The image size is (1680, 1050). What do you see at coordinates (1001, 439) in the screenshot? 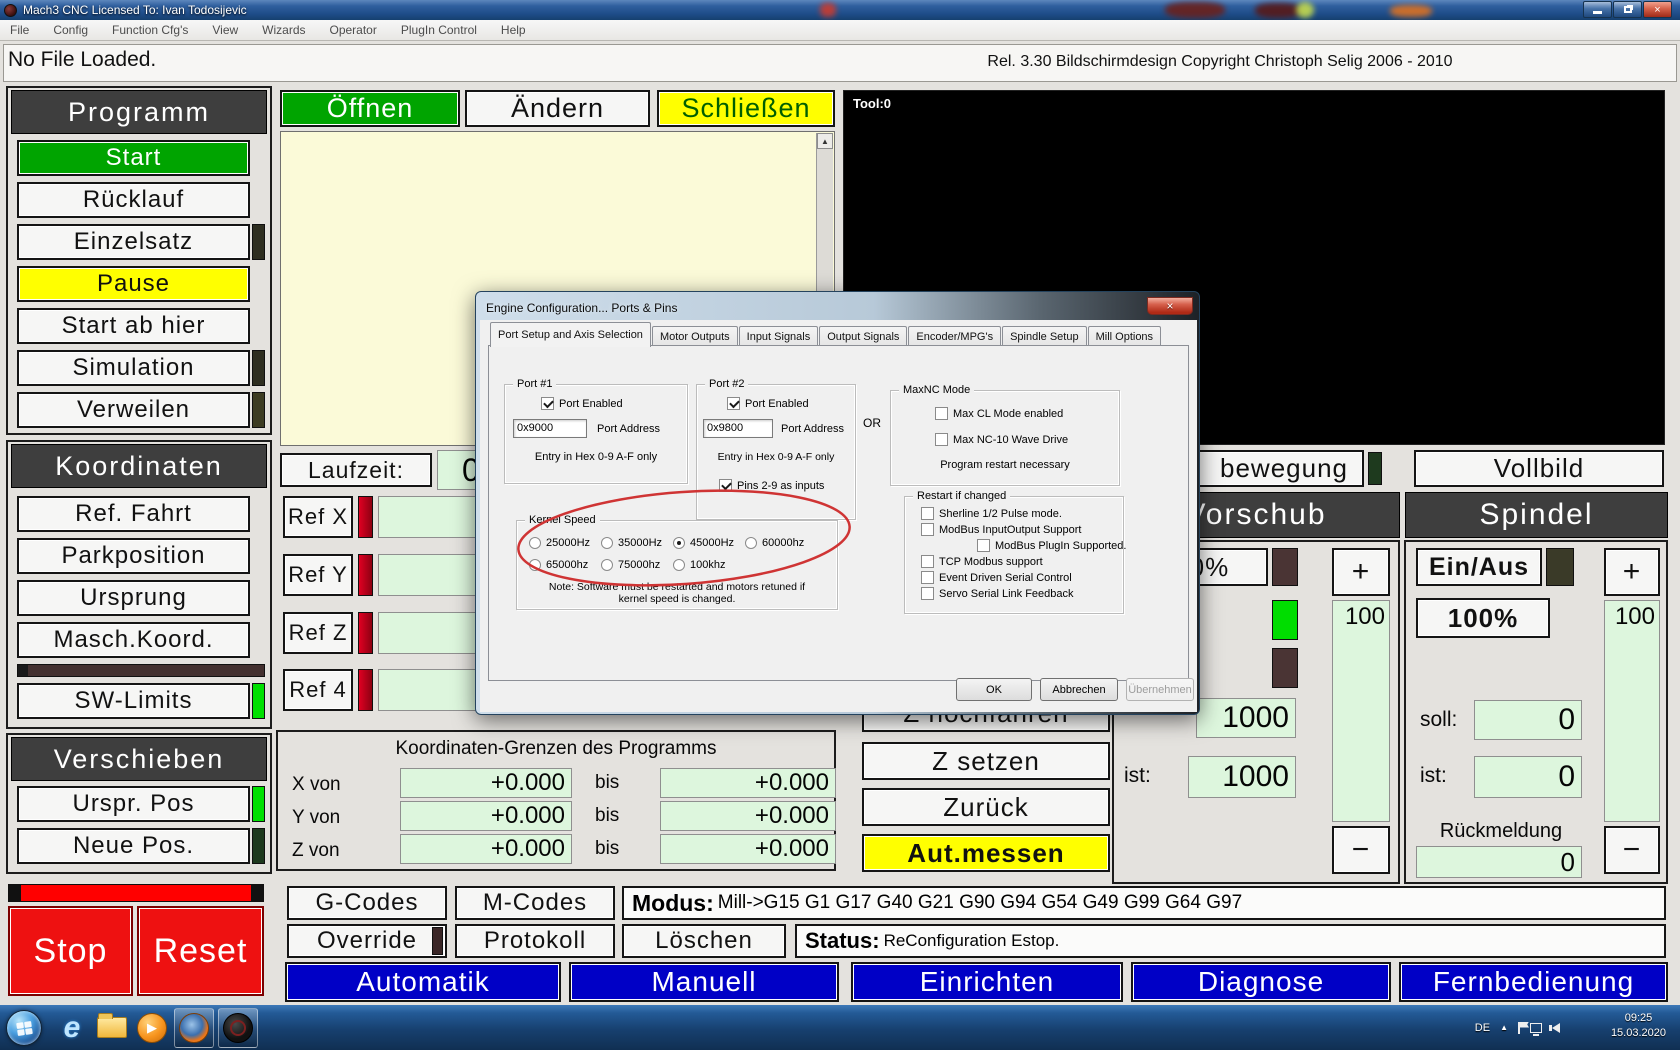
I see `max-nc10-wave-checkbox: Max NC-10 Wave Drive` at bounding box center [1001, 439].